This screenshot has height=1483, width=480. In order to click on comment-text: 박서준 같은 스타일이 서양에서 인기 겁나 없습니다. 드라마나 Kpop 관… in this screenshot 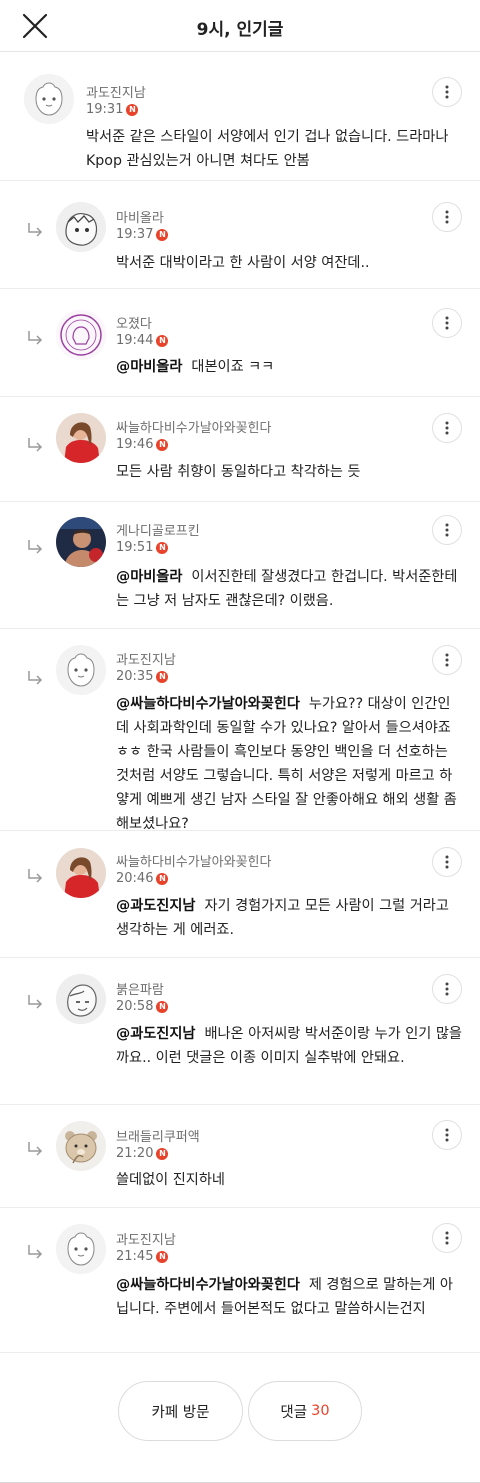, I will do `click(274, 149)`.